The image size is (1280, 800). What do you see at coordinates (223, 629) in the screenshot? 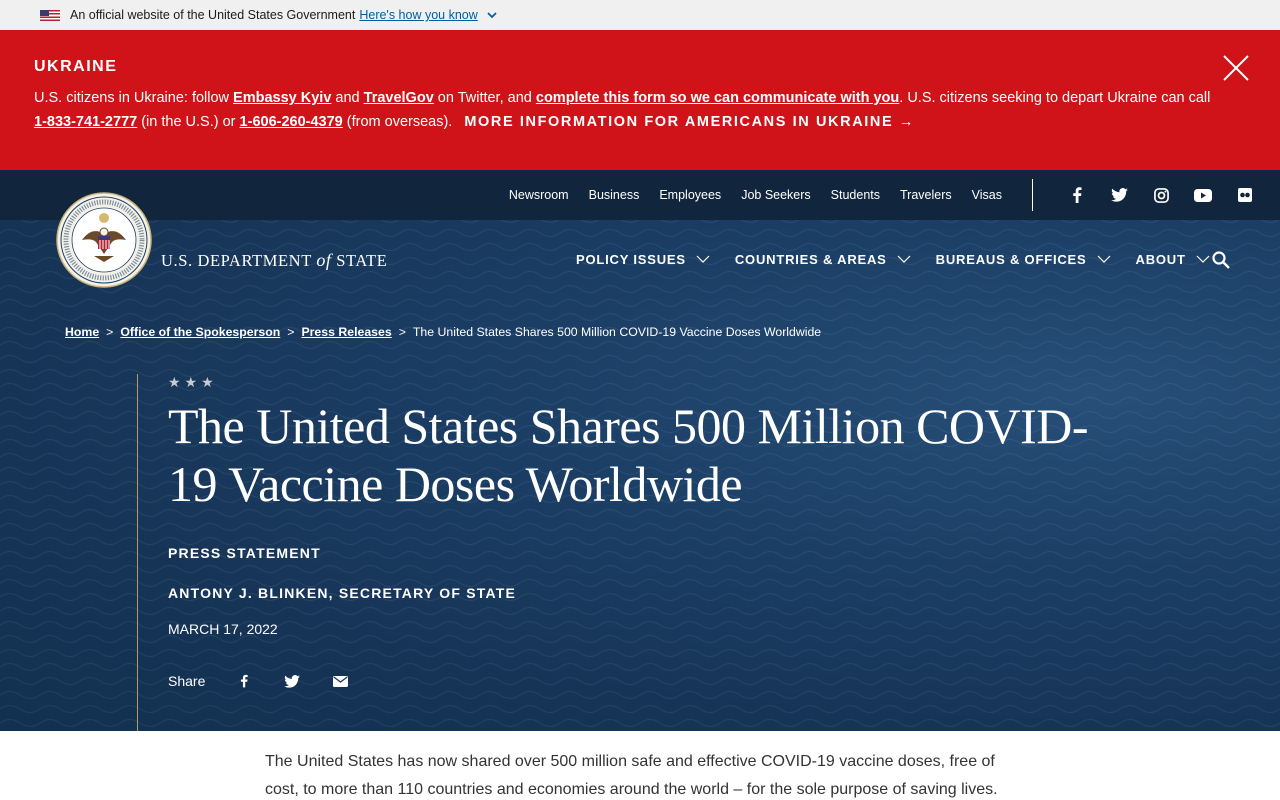
I see `article-date: MARCH 17, 2022` at bounding box center [223, 629].